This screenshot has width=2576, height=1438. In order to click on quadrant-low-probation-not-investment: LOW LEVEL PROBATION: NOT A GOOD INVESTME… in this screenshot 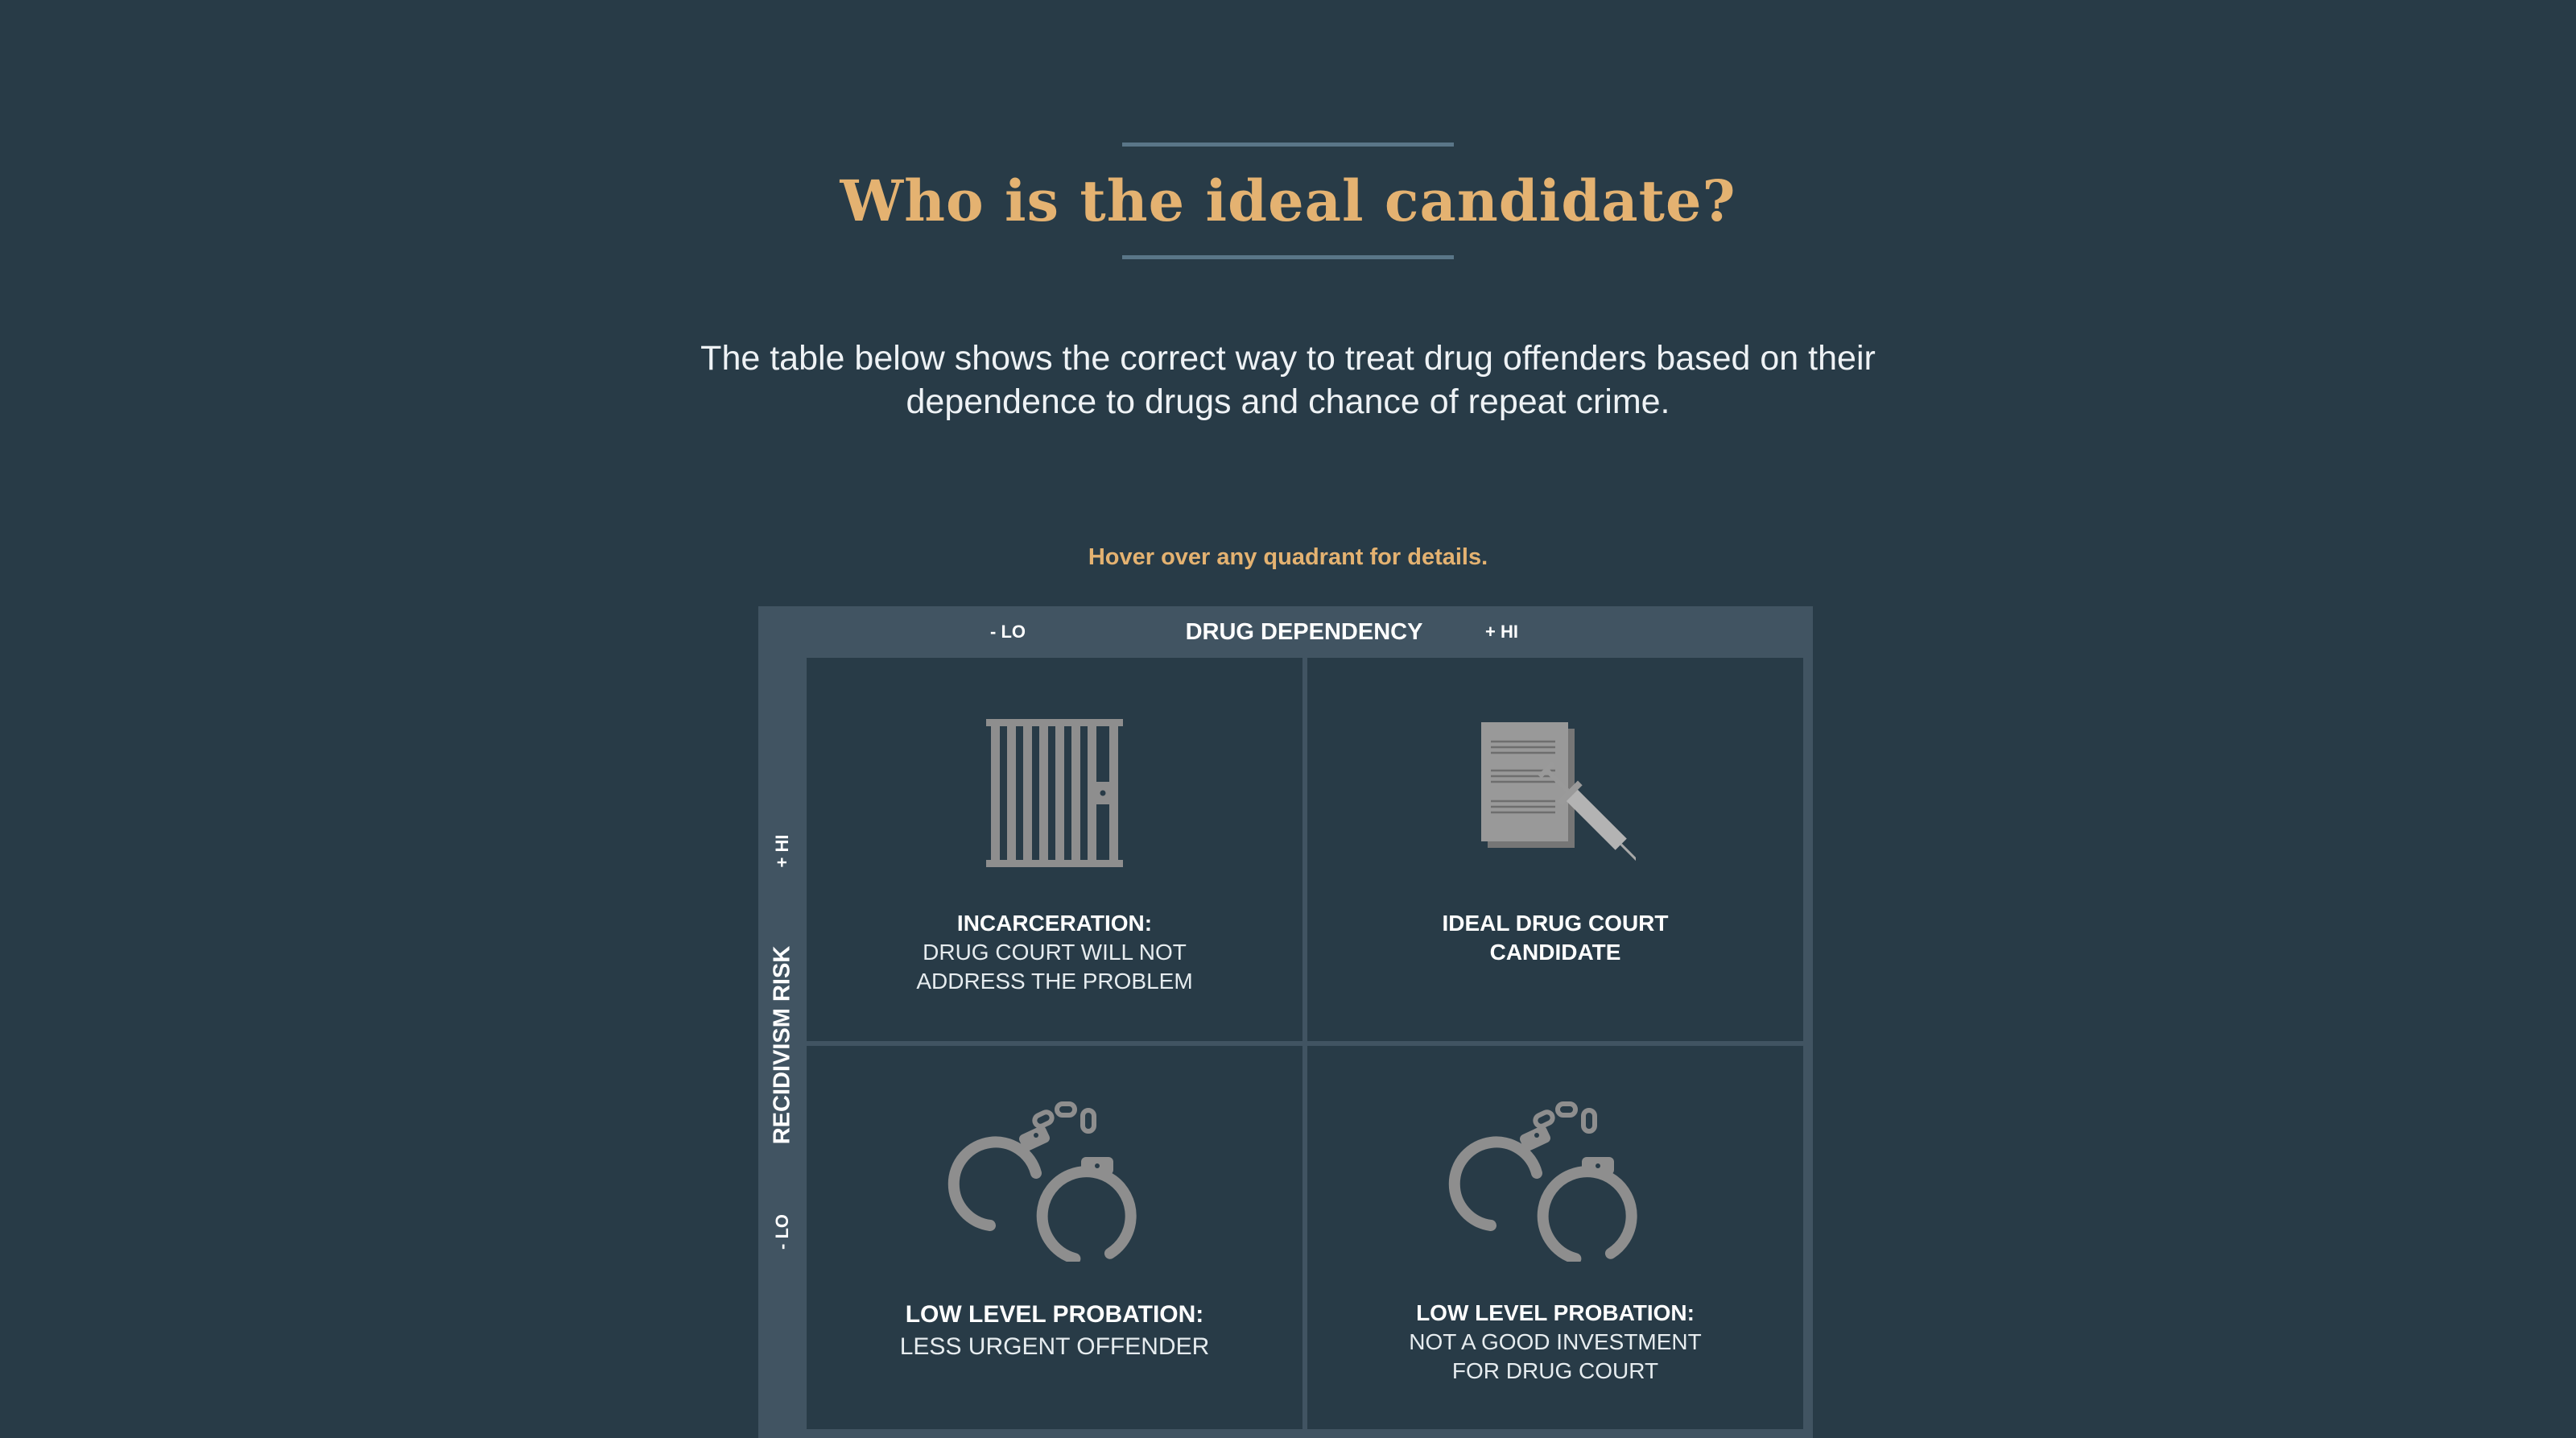, I will do `click(1555, 1237)`.